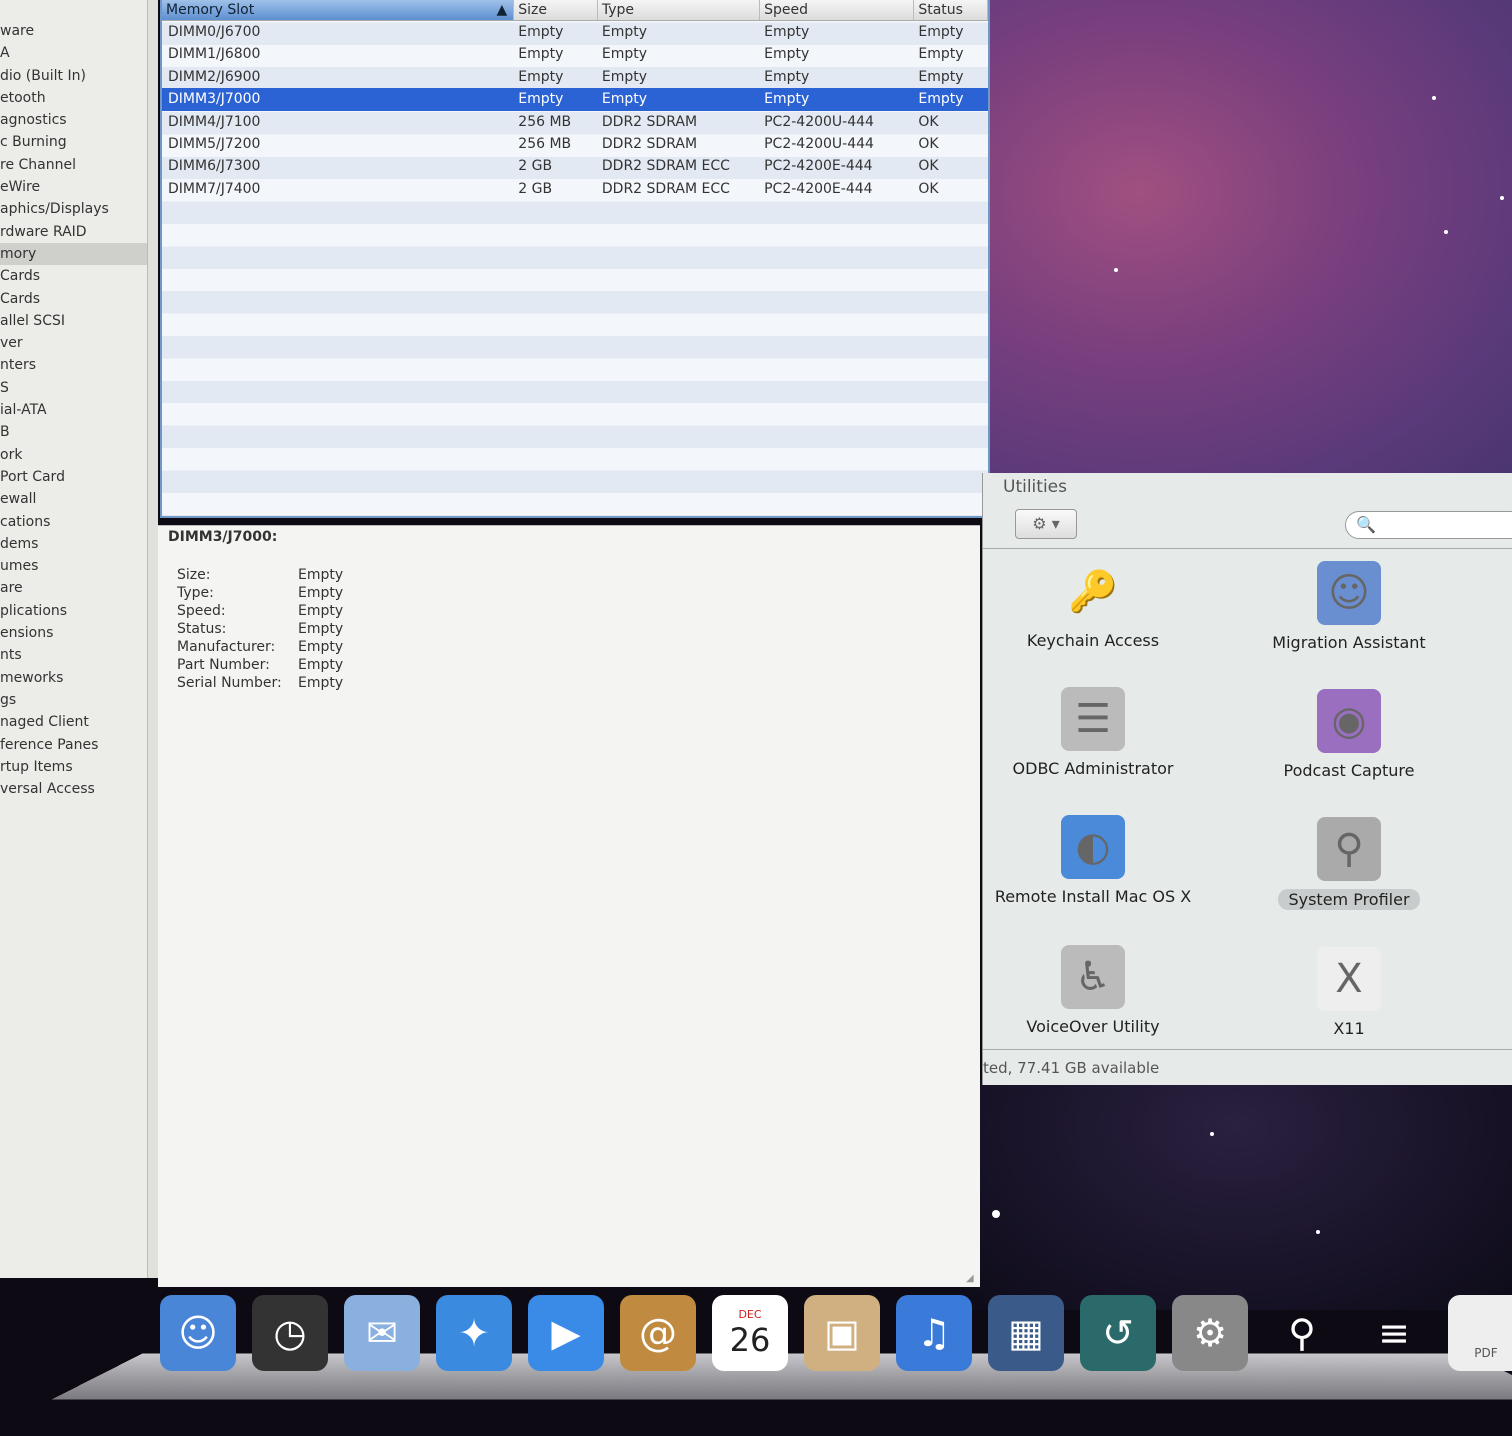 This screenshot has width=1512, height=1436. Describe the element at coordinates (201, 611) in the screenshot. I see `field-label: Speed:` at that location.